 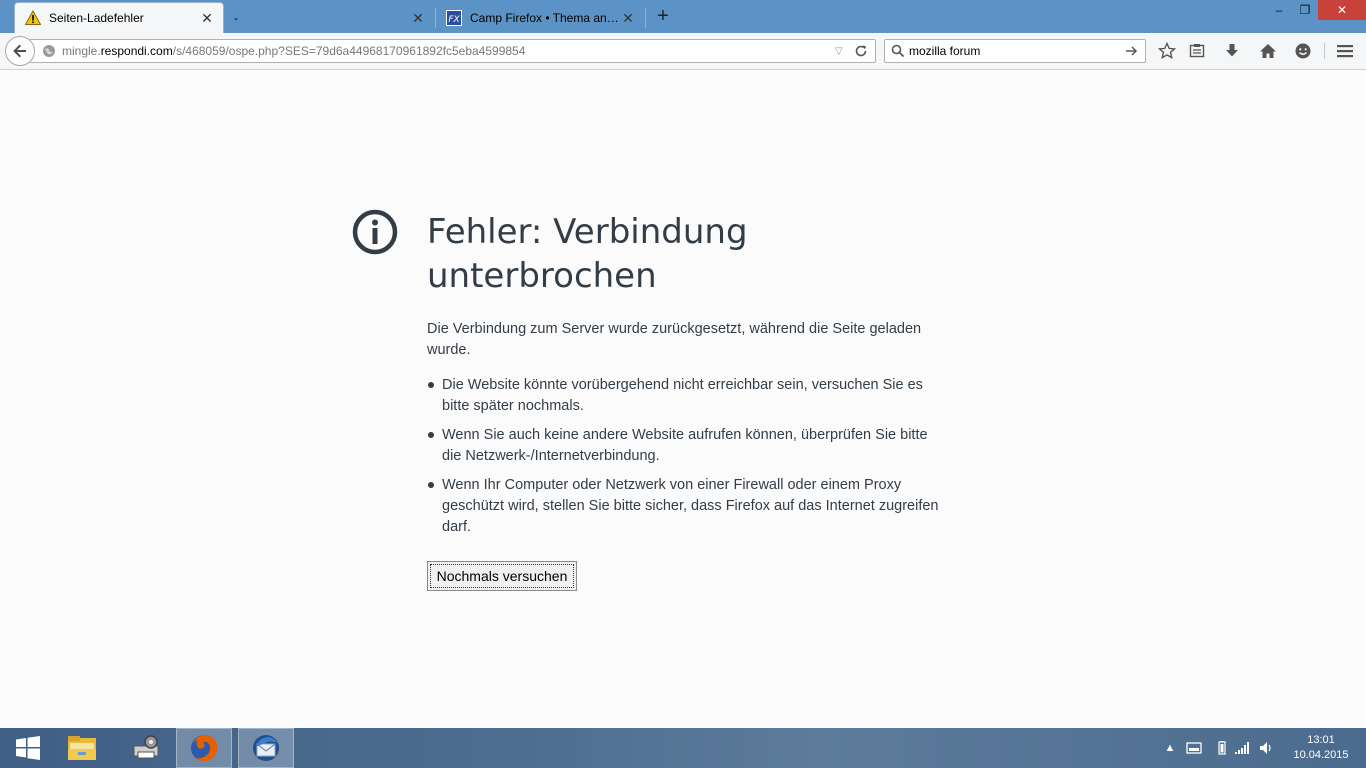 I want to click on download-icon, so click(x=1232, y=50).